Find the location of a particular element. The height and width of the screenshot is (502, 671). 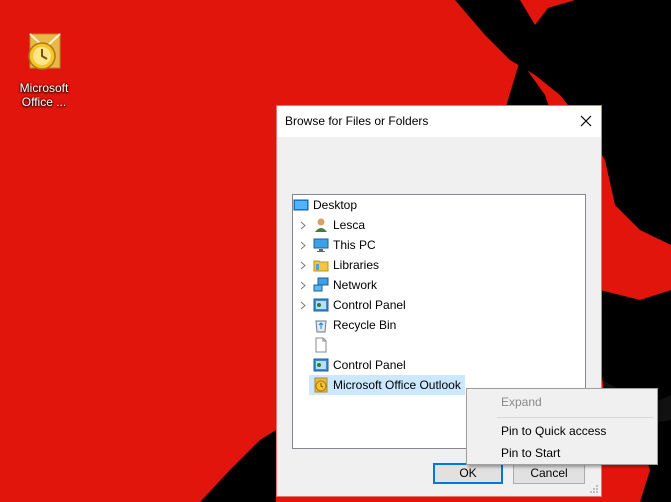

menu-item-expand: Expand is located at coordinates (562, 402).